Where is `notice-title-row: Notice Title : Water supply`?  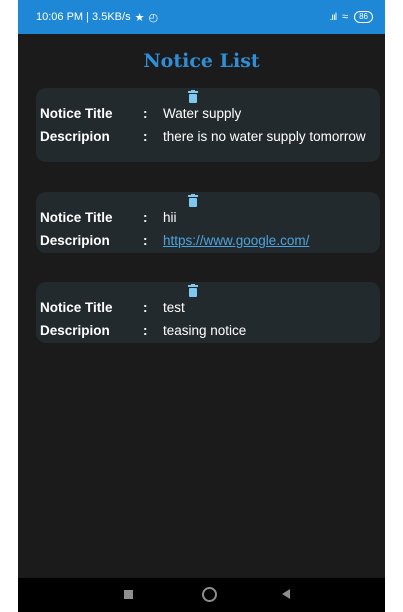 notice-title-row: Notice Title : Water supply is located at coordinates (207, 113).